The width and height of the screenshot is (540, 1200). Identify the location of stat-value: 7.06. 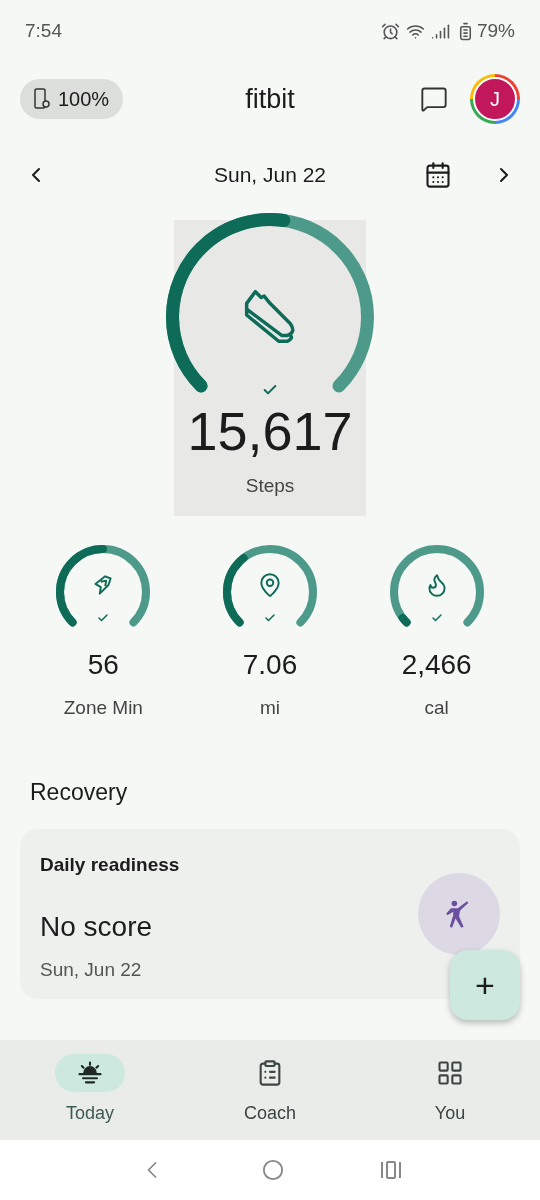
(270, 665).